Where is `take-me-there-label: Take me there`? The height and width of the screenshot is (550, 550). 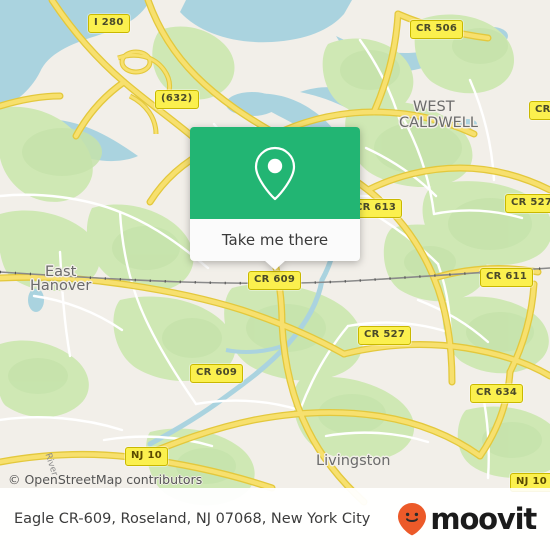
take-me-there-label: Take me there is located at coordinates (275, 240).